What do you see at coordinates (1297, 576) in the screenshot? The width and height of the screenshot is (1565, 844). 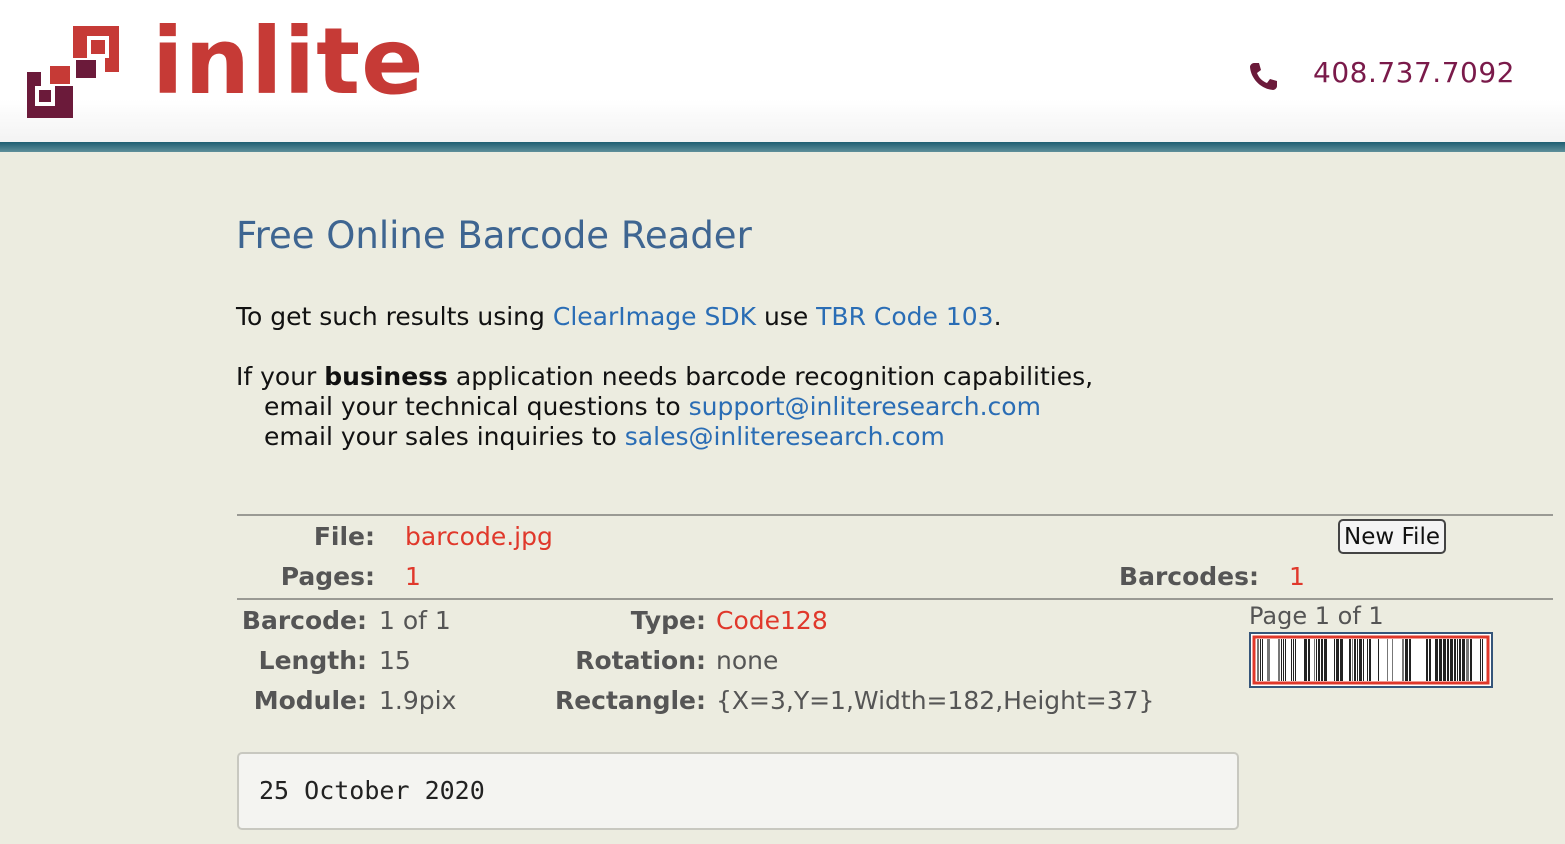 I see `barcodes-value: 1` at bounding box center [1297, 576].